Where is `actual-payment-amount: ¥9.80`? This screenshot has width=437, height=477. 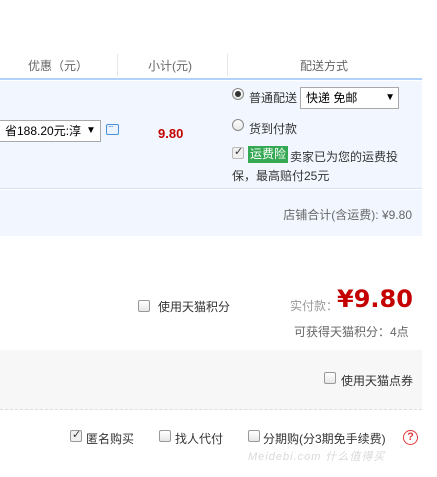 actual-payment-amount: ¥9.80 is located at coordinates (375, 299).